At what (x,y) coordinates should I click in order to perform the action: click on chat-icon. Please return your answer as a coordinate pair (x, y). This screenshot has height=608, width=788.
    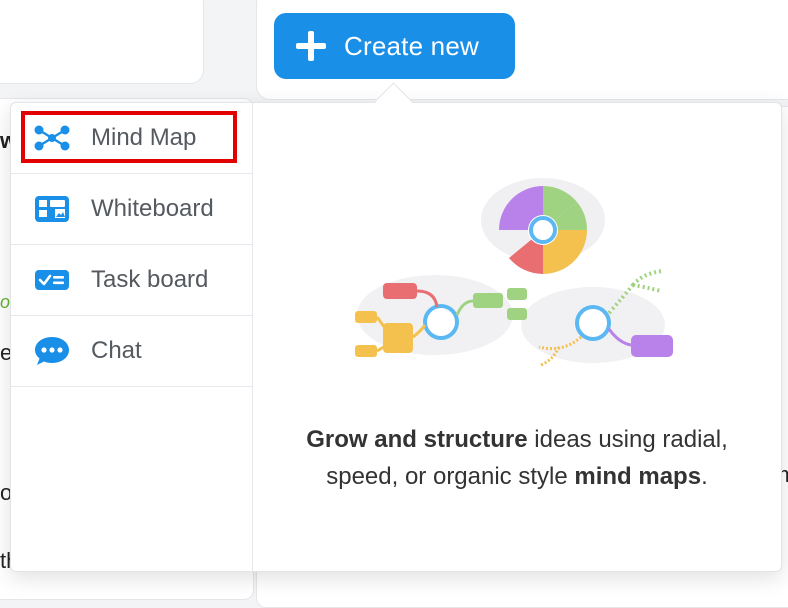
    Looking at the image, I should click on (52, 351).